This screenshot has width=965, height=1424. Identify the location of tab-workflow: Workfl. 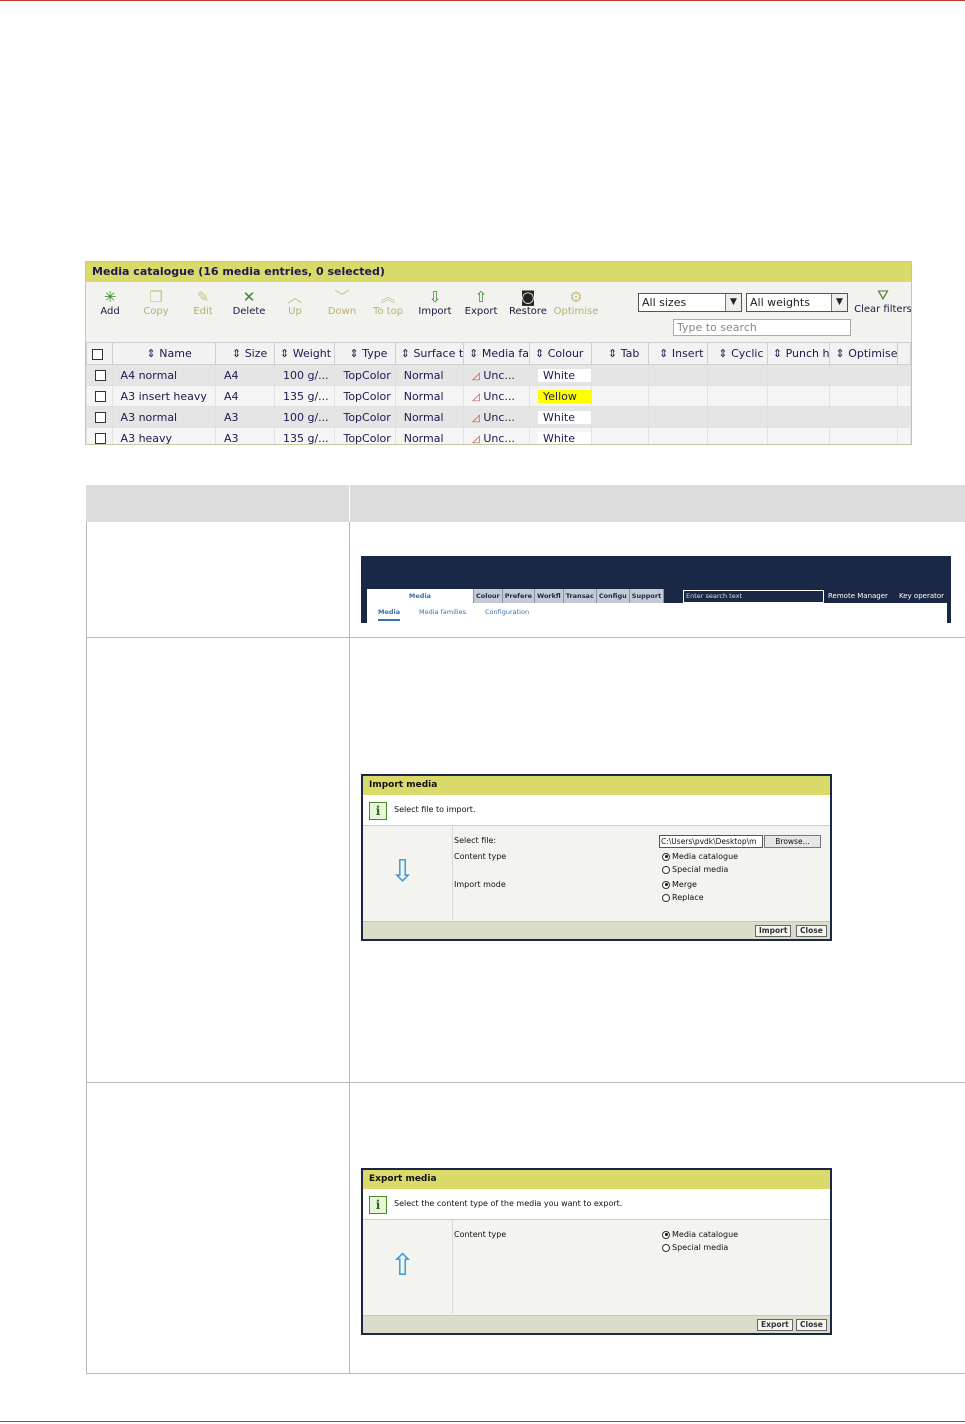
(549, 596).